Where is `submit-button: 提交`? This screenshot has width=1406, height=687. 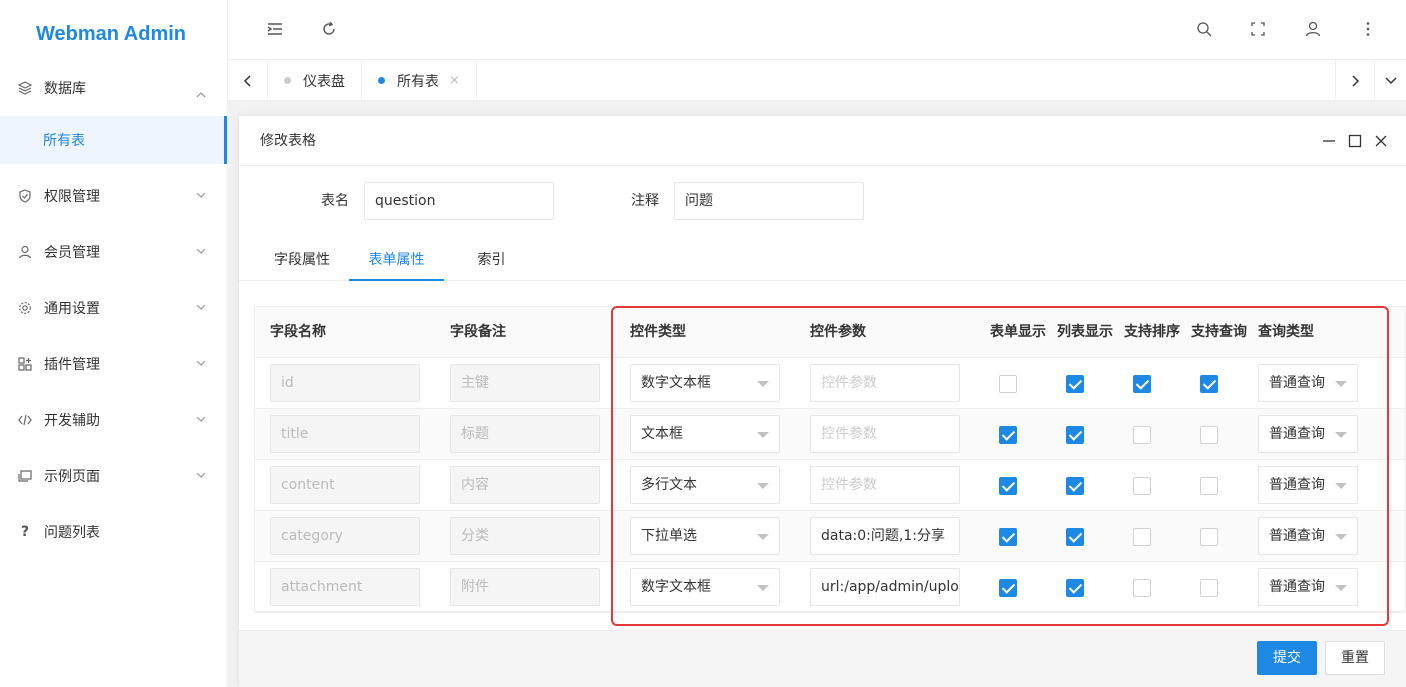
submit-button: 提交 is located at coordinates (1287, 658).